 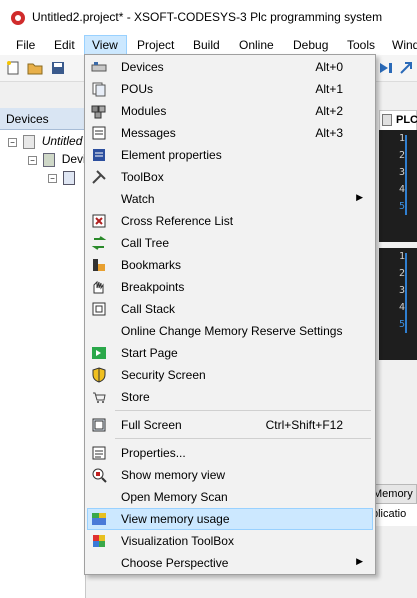 What do you see at coordinates (18, 18) in the screenshot?
I see `app-logo-icon` at bounding box center [18, 18].